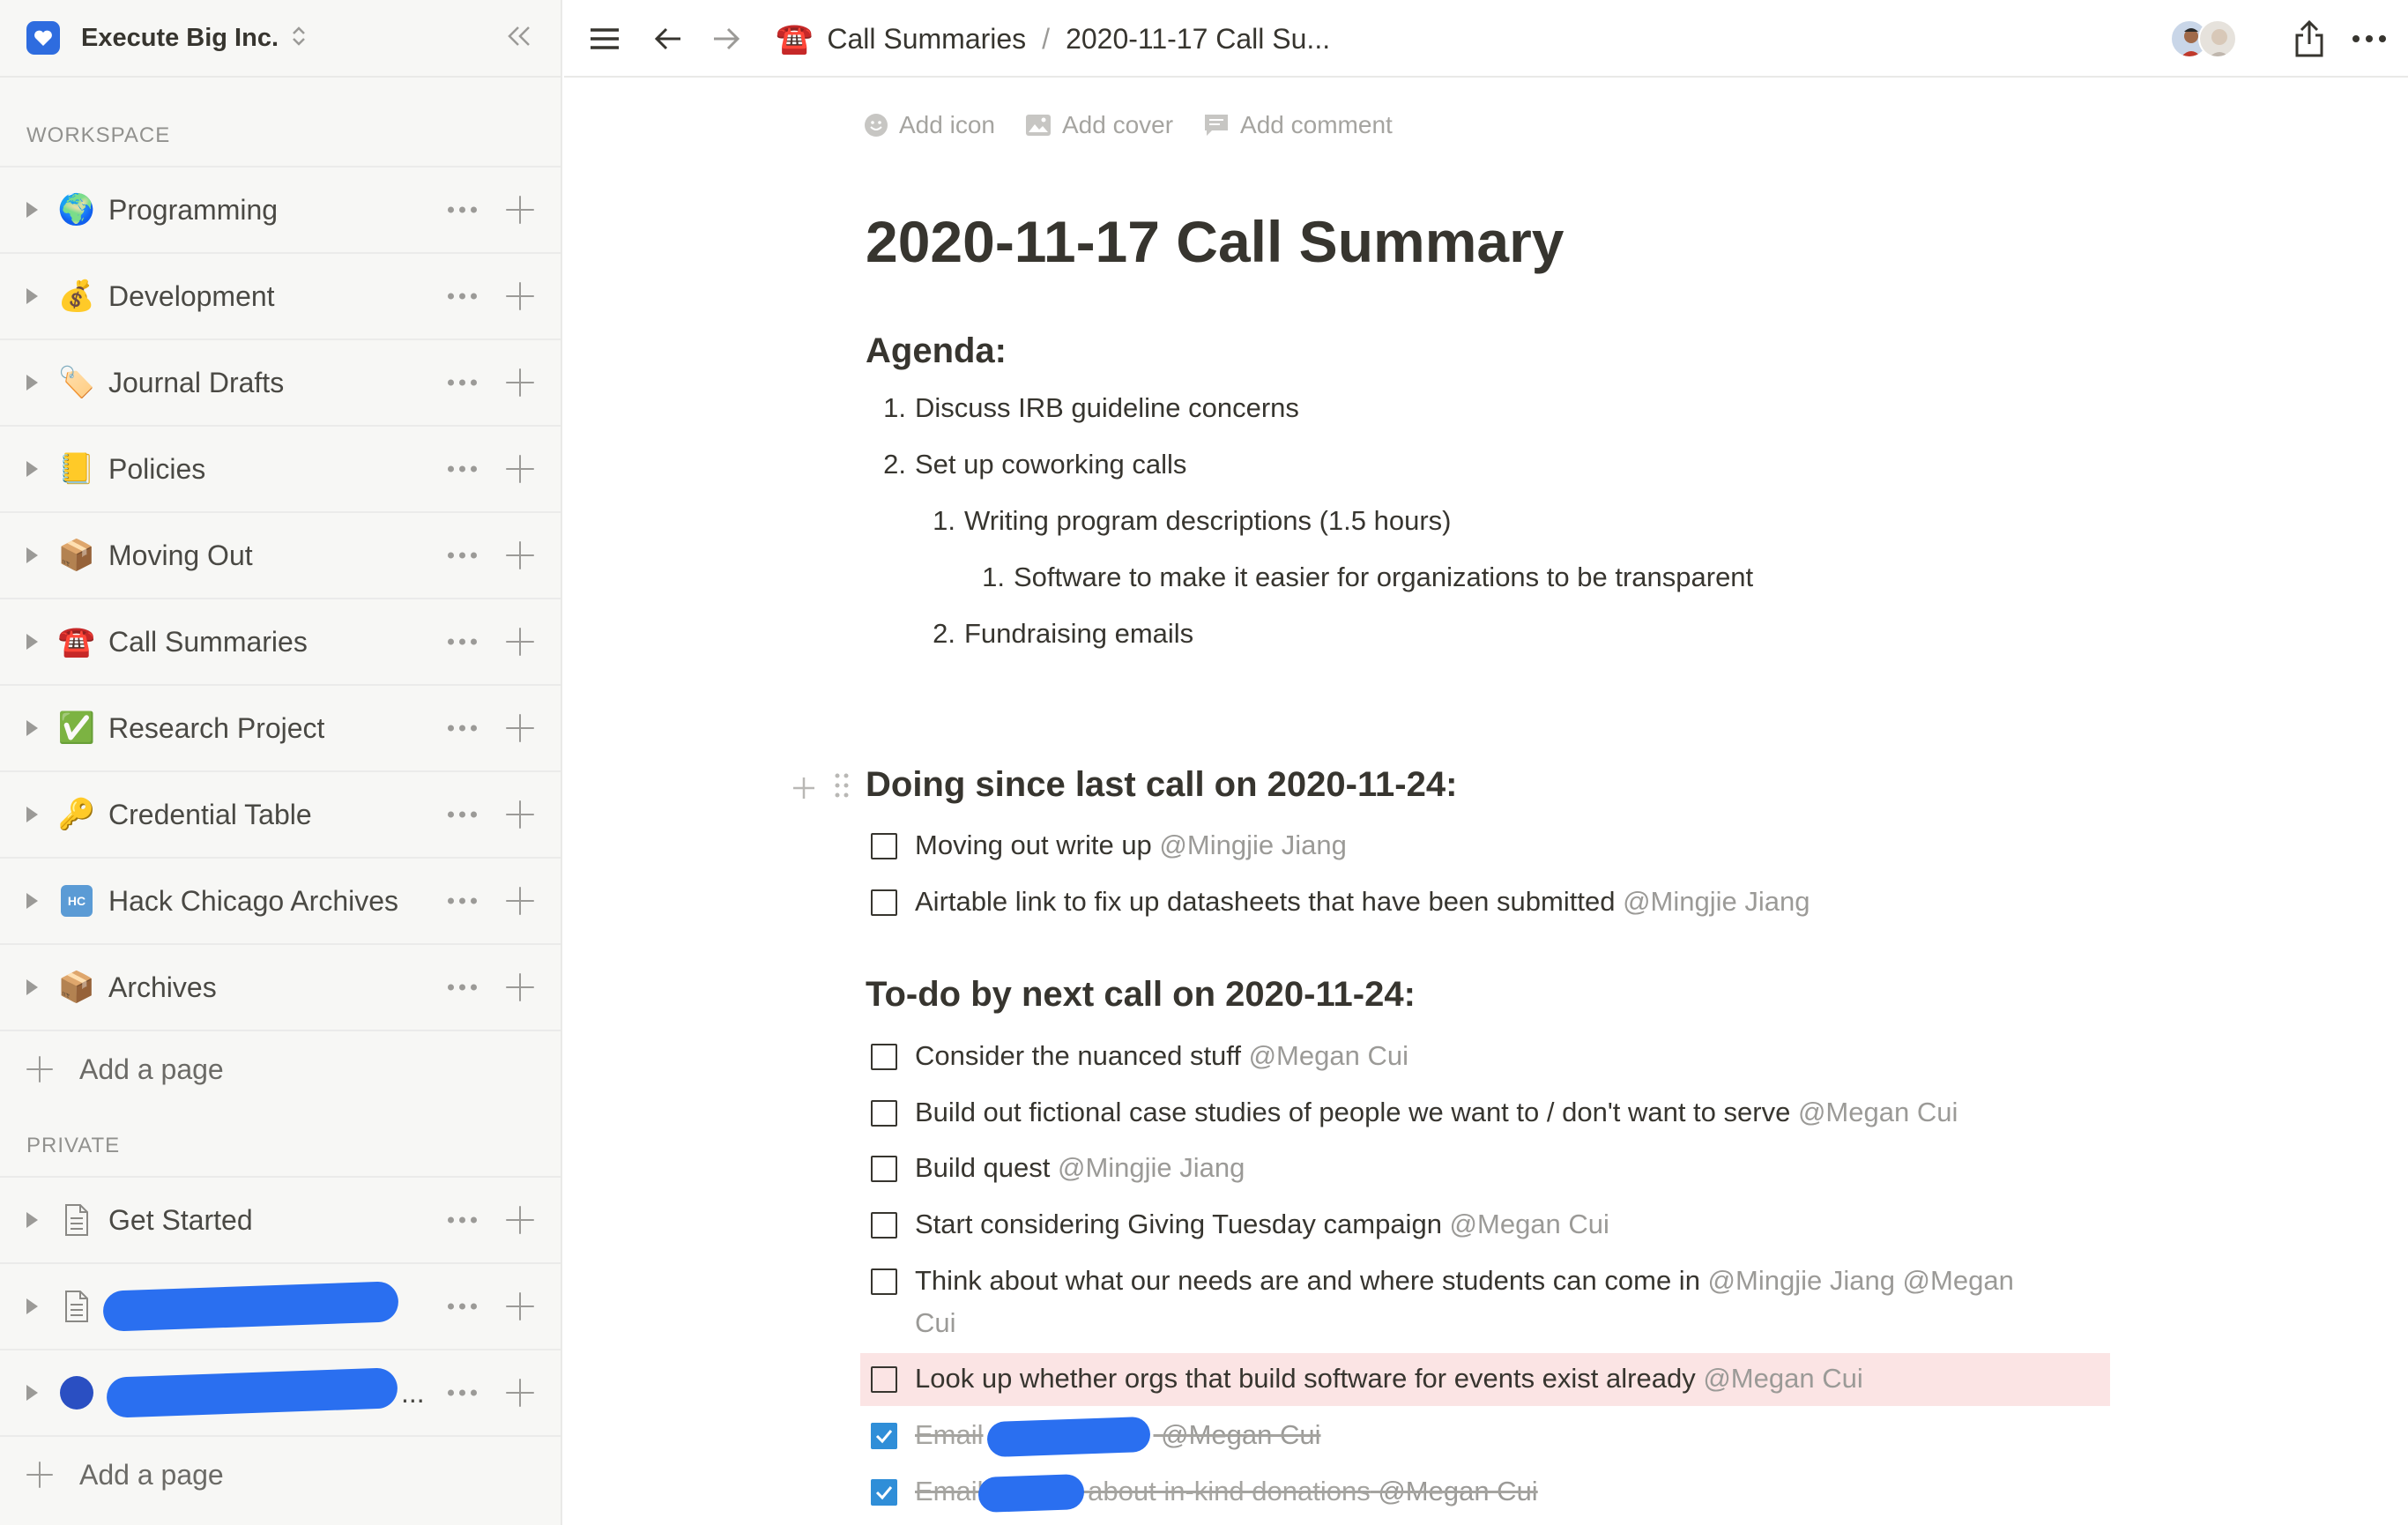 This screenshot has height=1525, width=2408. I want to click on workspace-switcher: Execute Big Inc., so click(280, 39).